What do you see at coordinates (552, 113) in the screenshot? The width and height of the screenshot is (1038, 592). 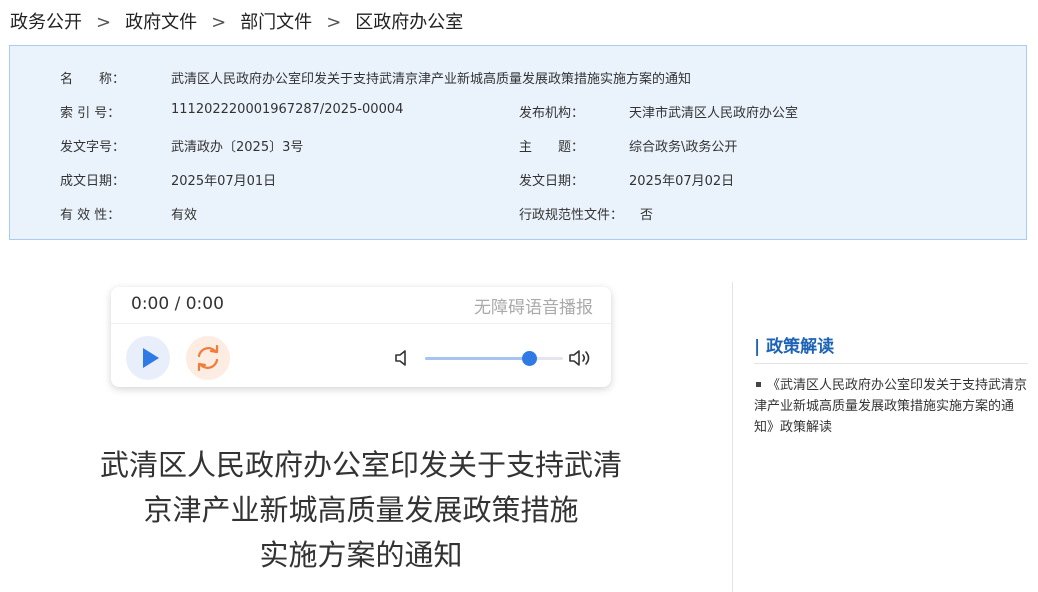 I see `meta-publisher-label: 发布机构：` at bounding box center [552, 113].